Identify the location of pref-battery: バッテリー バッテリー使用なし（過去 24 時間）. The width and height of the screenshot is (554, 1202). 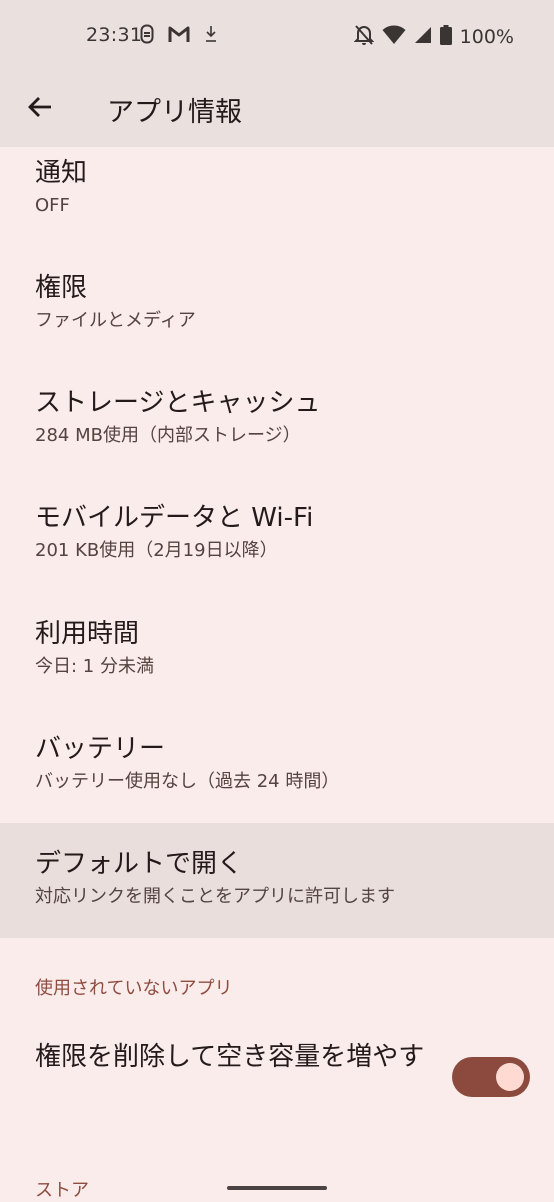
(277, 770).